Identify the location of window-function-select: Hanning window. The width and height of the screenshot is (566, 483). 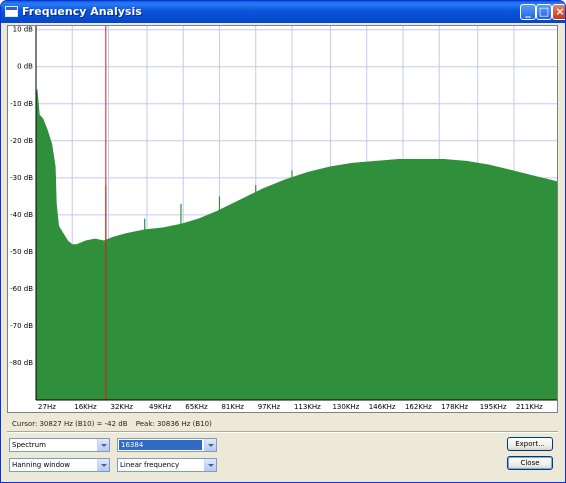
(59, 465).